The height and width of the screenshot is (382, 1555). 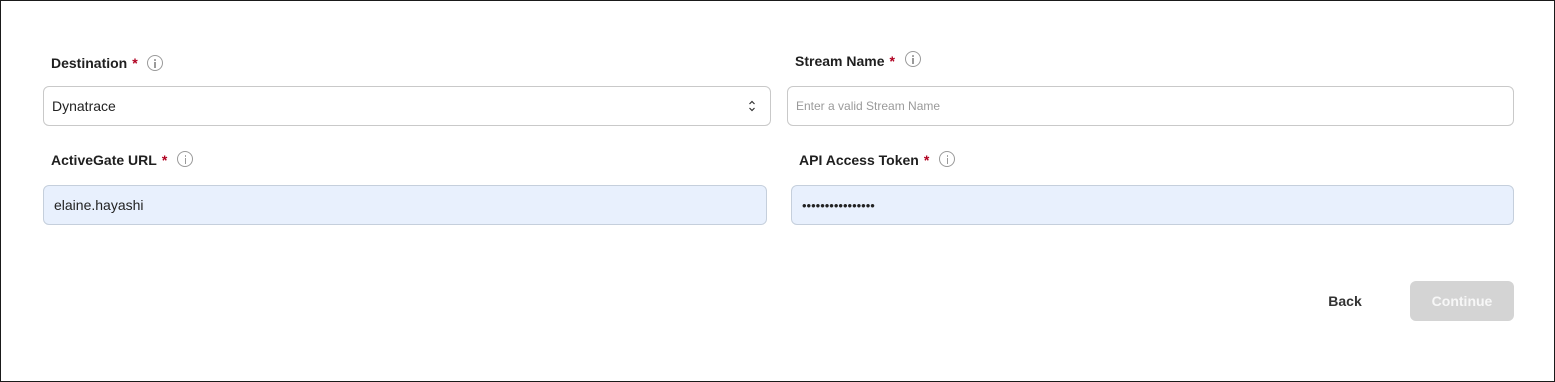 I want to click on api-access-token-label-text: API Access Token, so click(x=859, y=160).